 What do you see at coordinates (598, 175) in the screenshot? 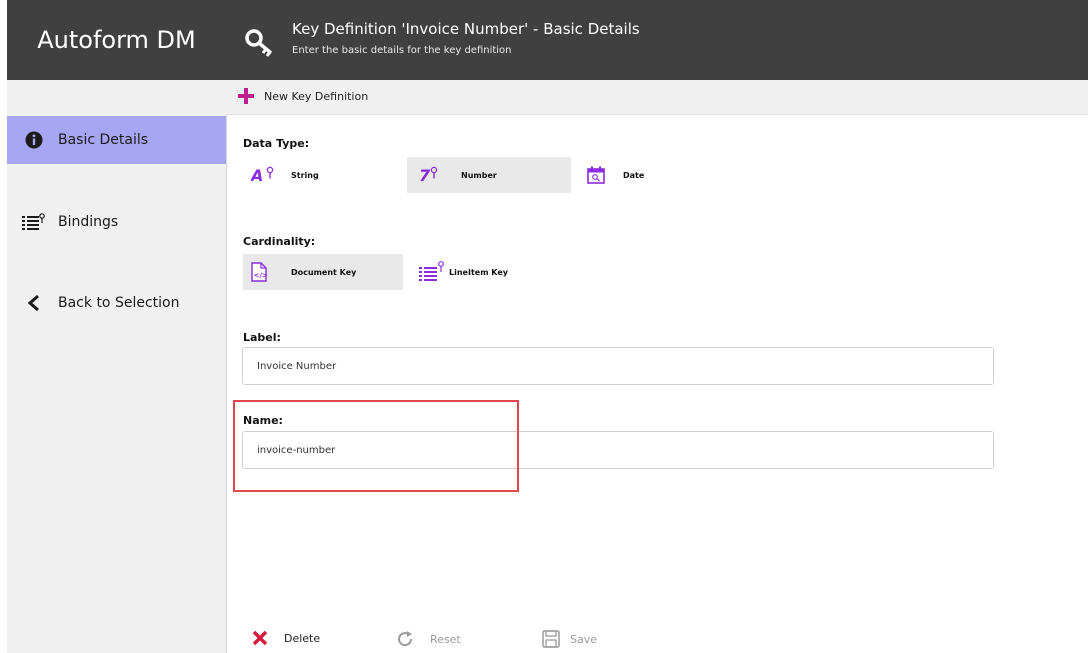
I see `date-type-icon` at bounding box center [598, 175].